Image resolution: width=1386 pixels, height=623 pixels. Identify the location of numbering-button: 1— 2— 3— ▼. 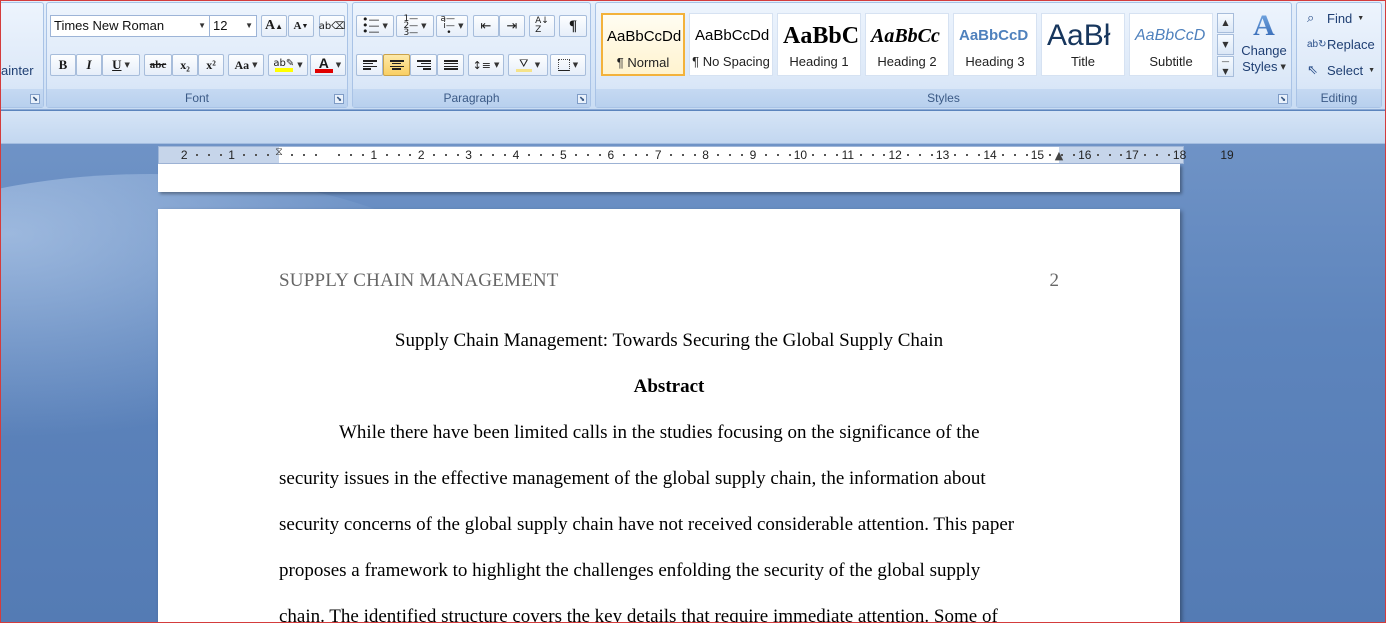
(415, 25).